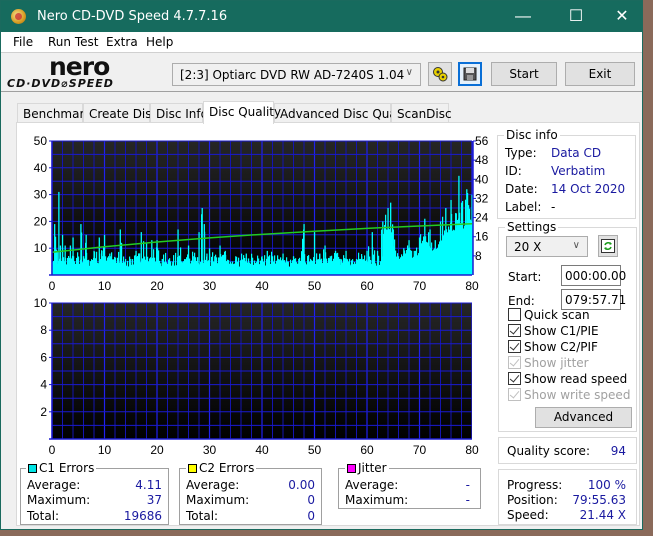  What do you see at coordinates (421, 113) in the screenshot?
I see `tab-scandisc: ScanDisc` at bounding box center [421, 113].